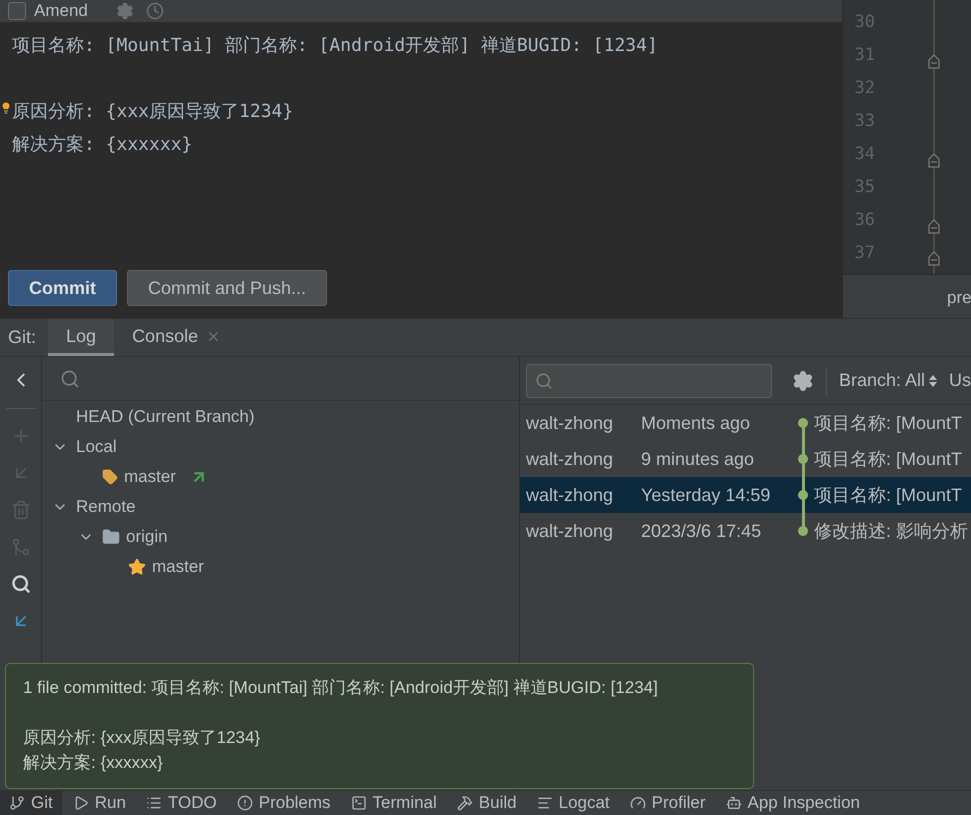 The height and width of the screenshot is (815, 971). I want to click on tool-window-button: Build, so click(487, 803).